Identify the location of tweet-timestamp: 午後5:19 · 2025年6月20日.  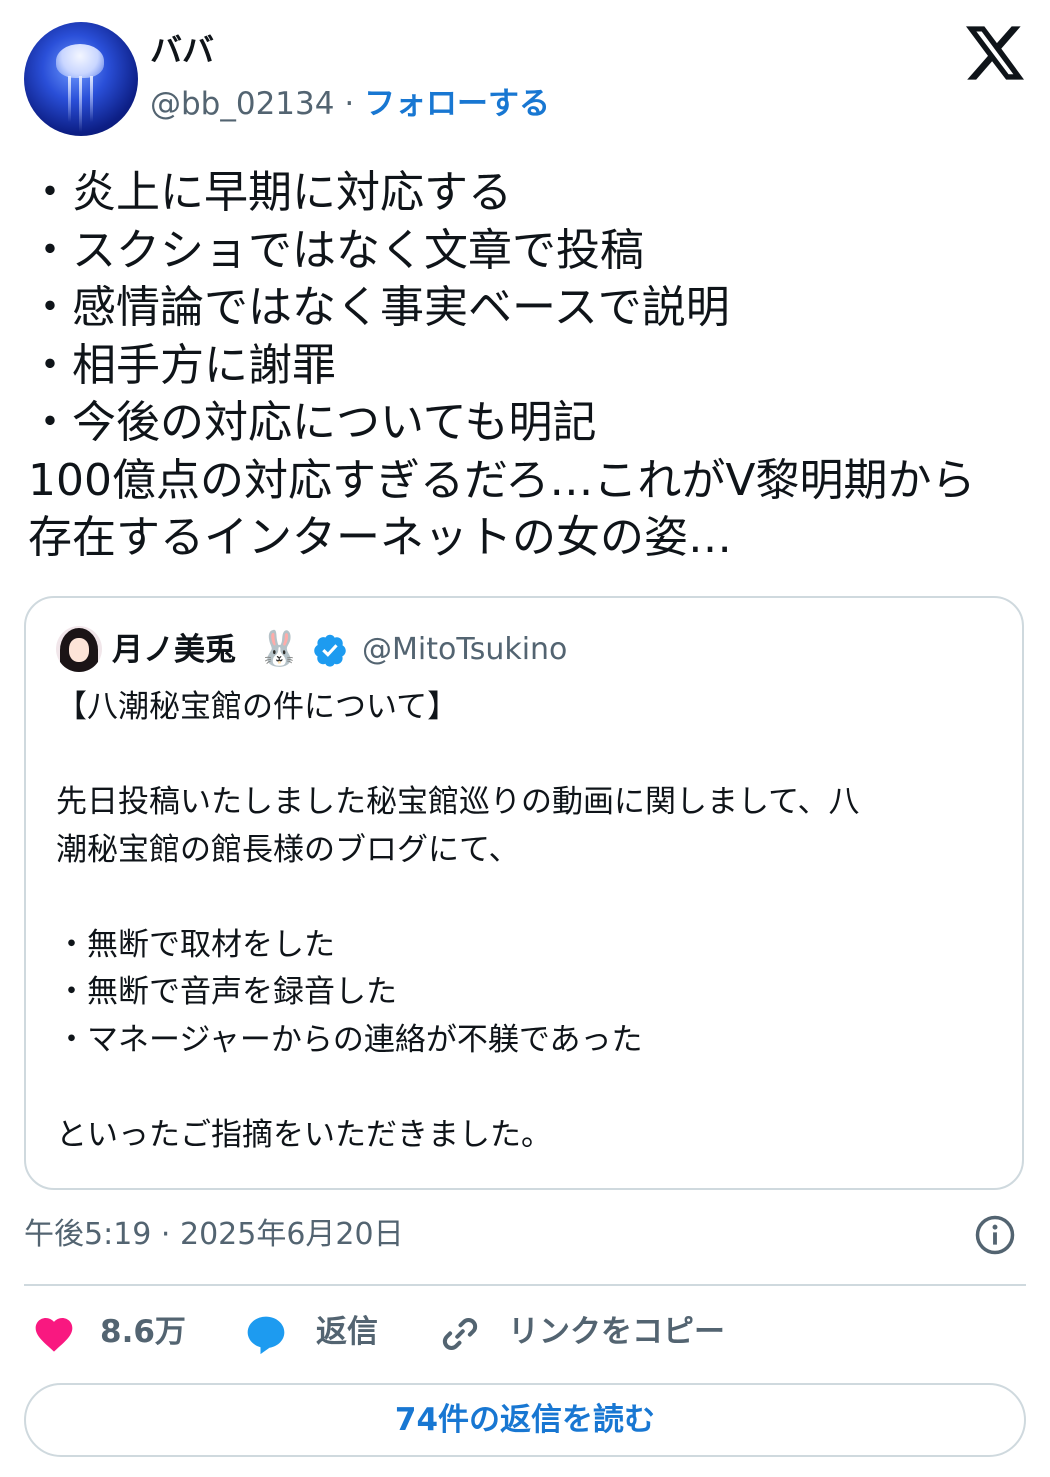
(214, 1235).